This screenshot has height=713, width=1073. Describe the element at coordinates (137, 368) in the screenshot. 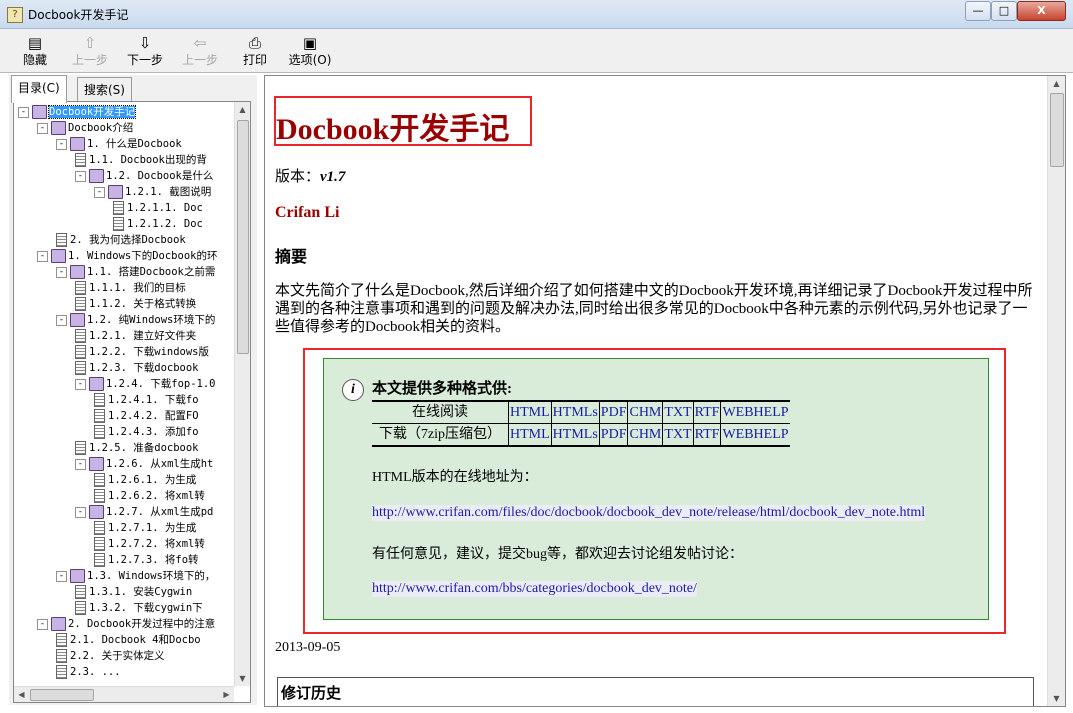

I see `tree-item: 1.2.3. 下载docbook` at that location.